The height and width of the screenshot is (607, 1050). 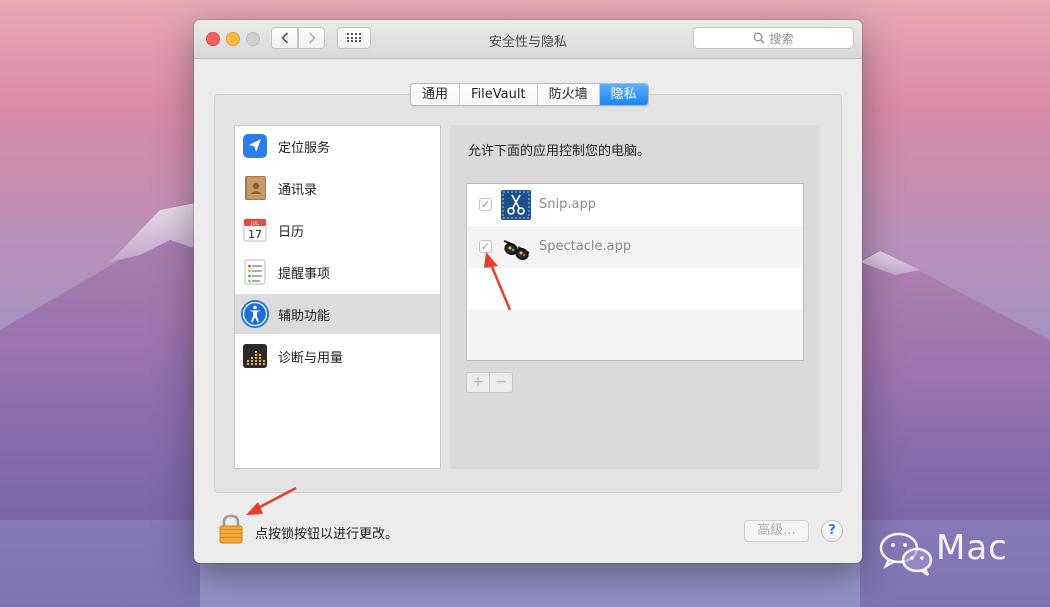 I want to click on reminders-icon, so click(x=255, y=272).